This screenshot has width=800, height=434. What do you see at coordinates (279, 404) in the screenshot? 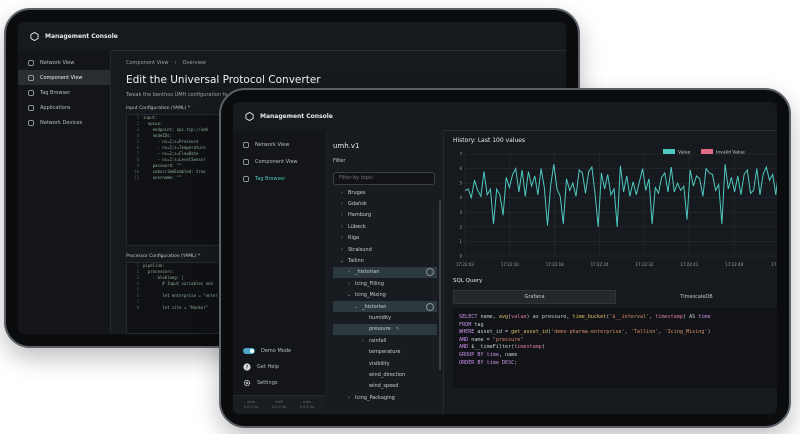
I see `version-item: mlf3 0.0.0 no` at bounding box center [279, 404].